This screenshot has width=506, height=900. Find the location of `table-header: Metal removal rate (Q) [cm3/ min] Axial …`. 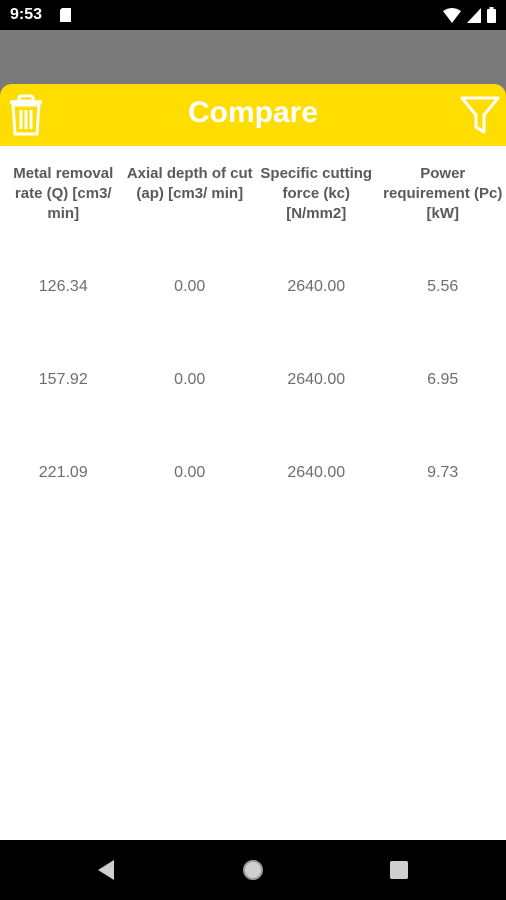

table-header: Metal removal rate (Q) [cm3/ min] Axial … is located at coordinates (253, 191).